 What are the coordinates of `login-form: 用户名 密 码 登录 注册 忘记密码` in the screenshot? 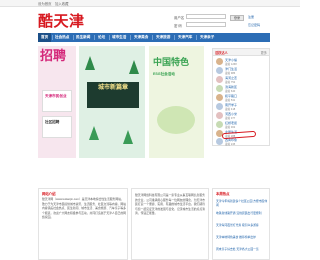 It's located at (222, 24).